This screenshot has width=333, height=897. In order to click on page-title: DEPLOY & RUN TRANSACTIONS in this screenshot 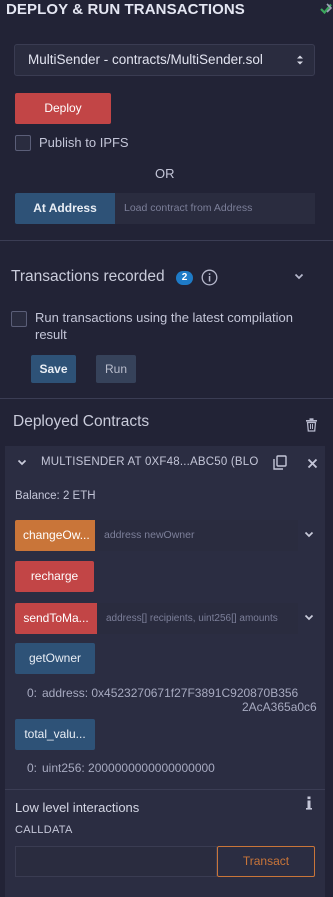, I will do `click(125, 9)`.